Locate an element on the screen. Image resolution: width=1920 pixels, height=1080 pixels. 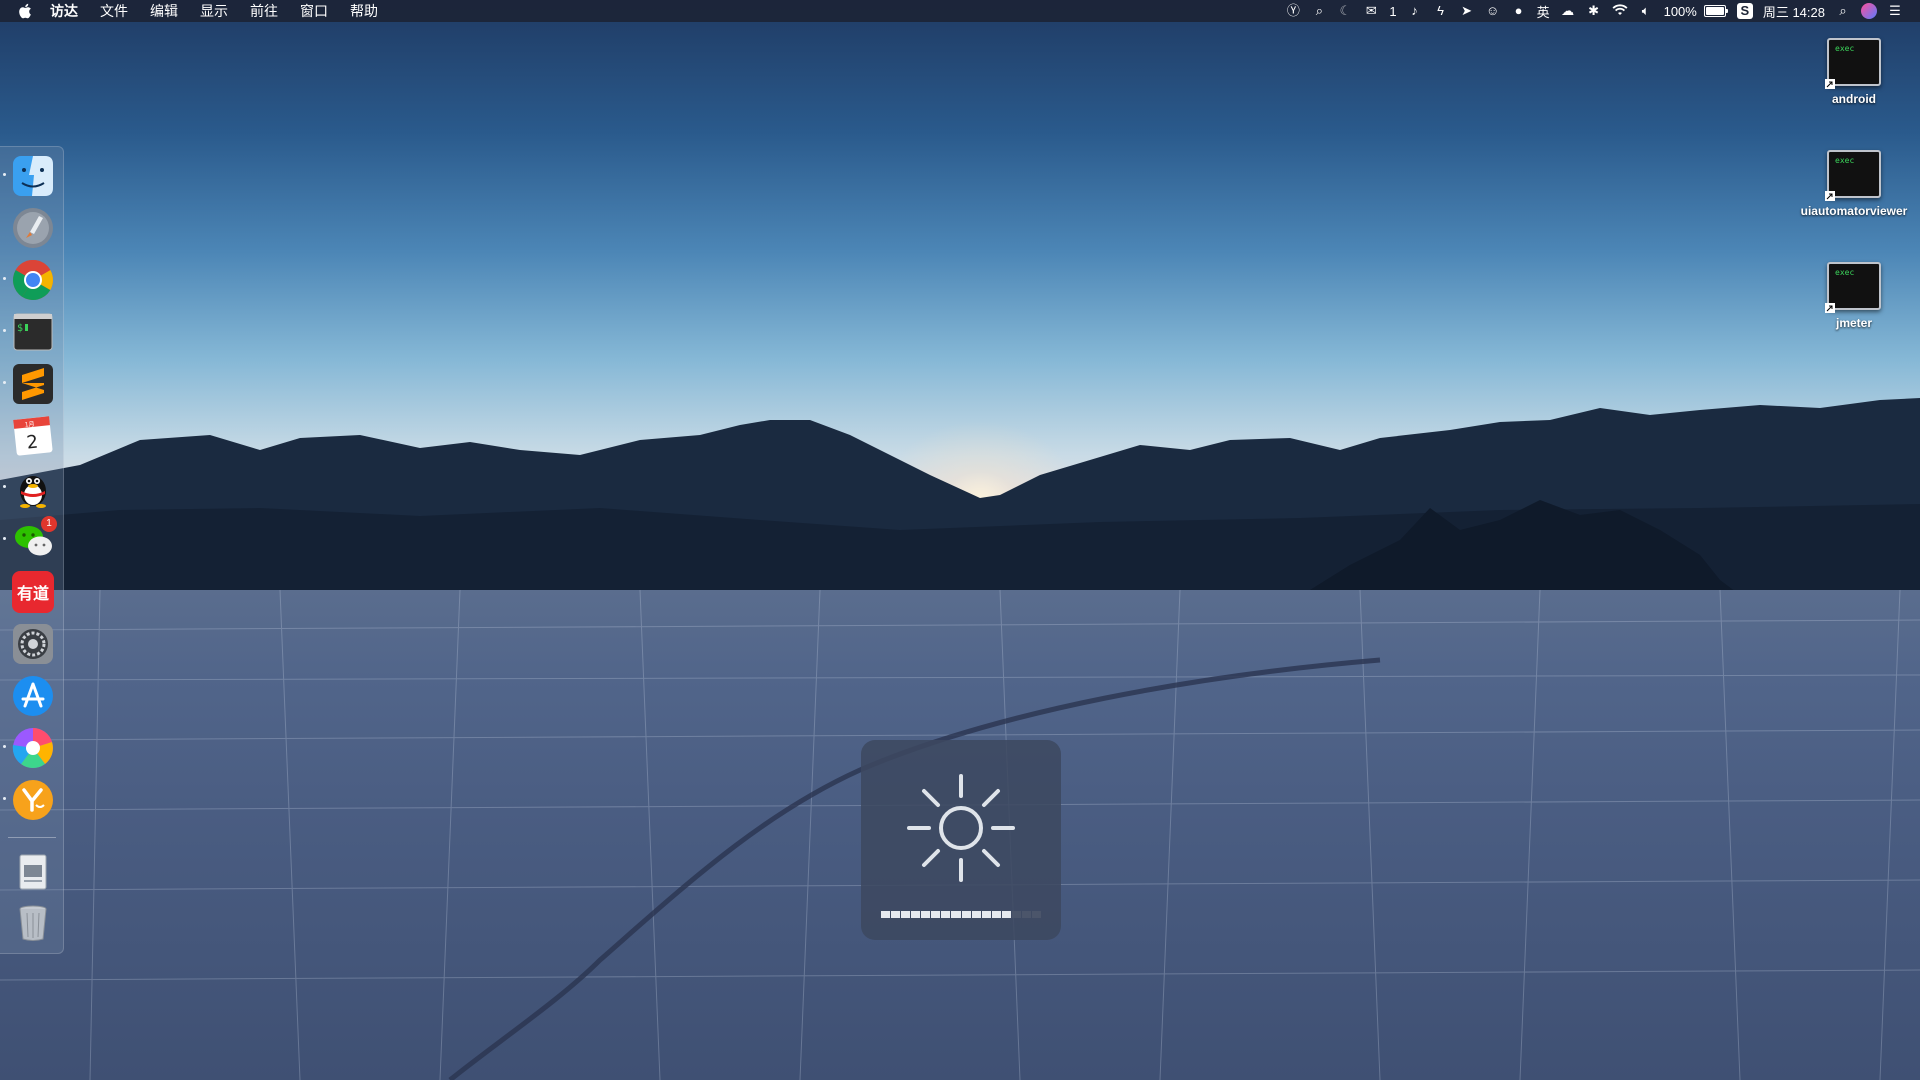
tray-s-app-icon: S is located at coordinates (1744, 11).